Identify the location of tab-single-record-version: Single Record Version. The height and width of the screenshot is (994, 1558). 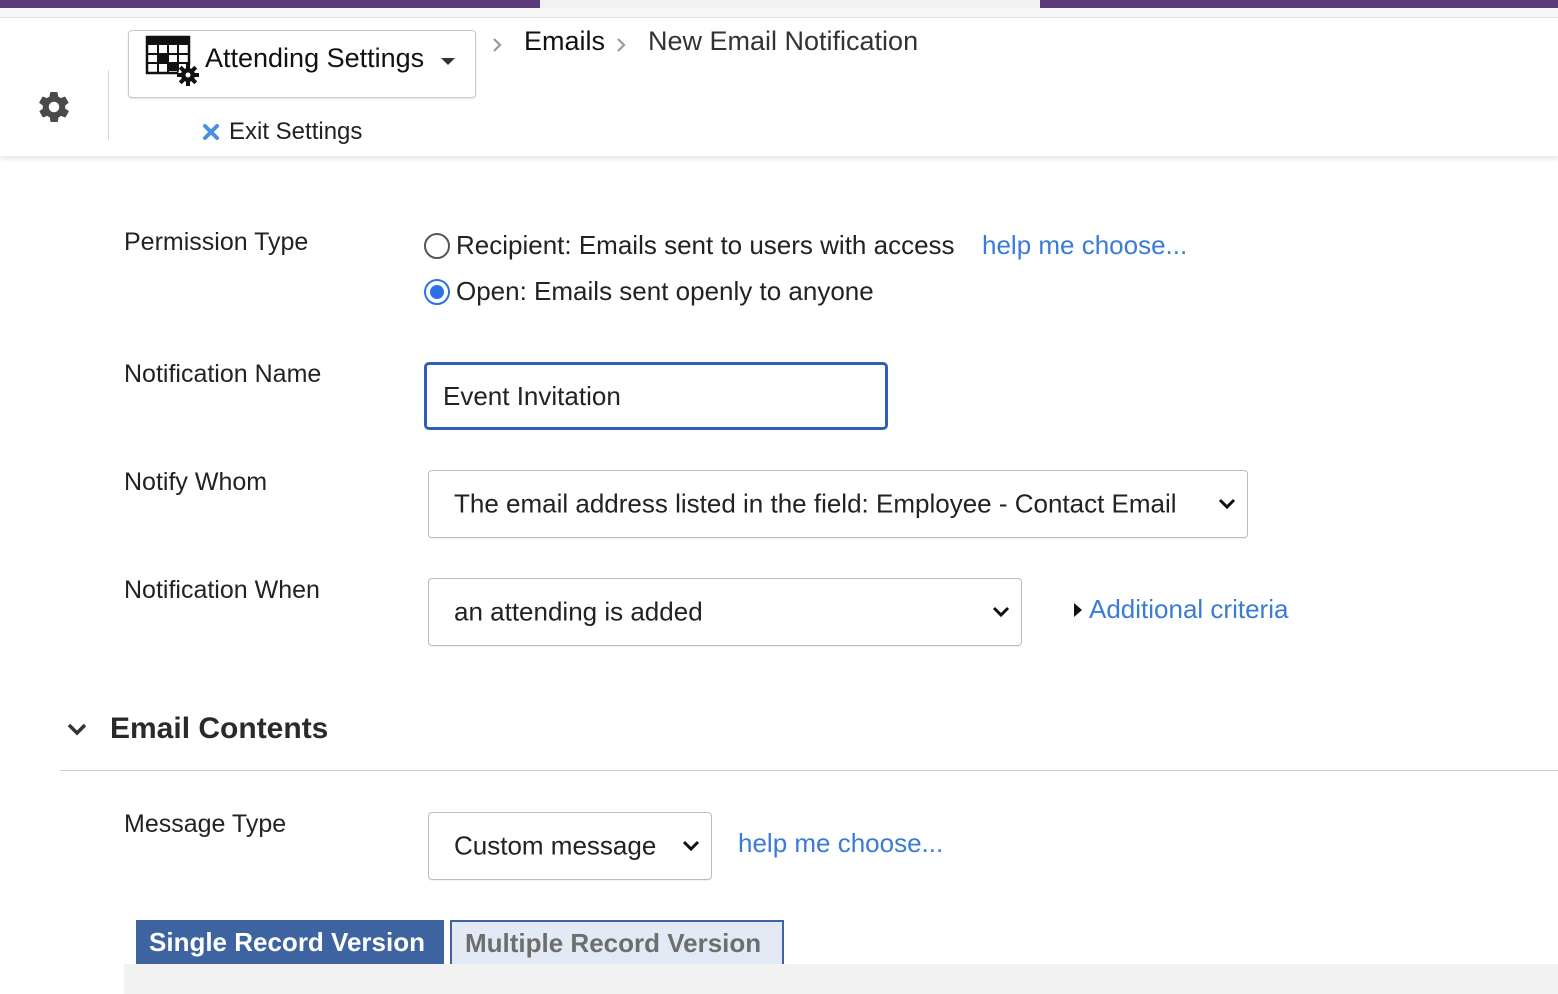
(290, 942).